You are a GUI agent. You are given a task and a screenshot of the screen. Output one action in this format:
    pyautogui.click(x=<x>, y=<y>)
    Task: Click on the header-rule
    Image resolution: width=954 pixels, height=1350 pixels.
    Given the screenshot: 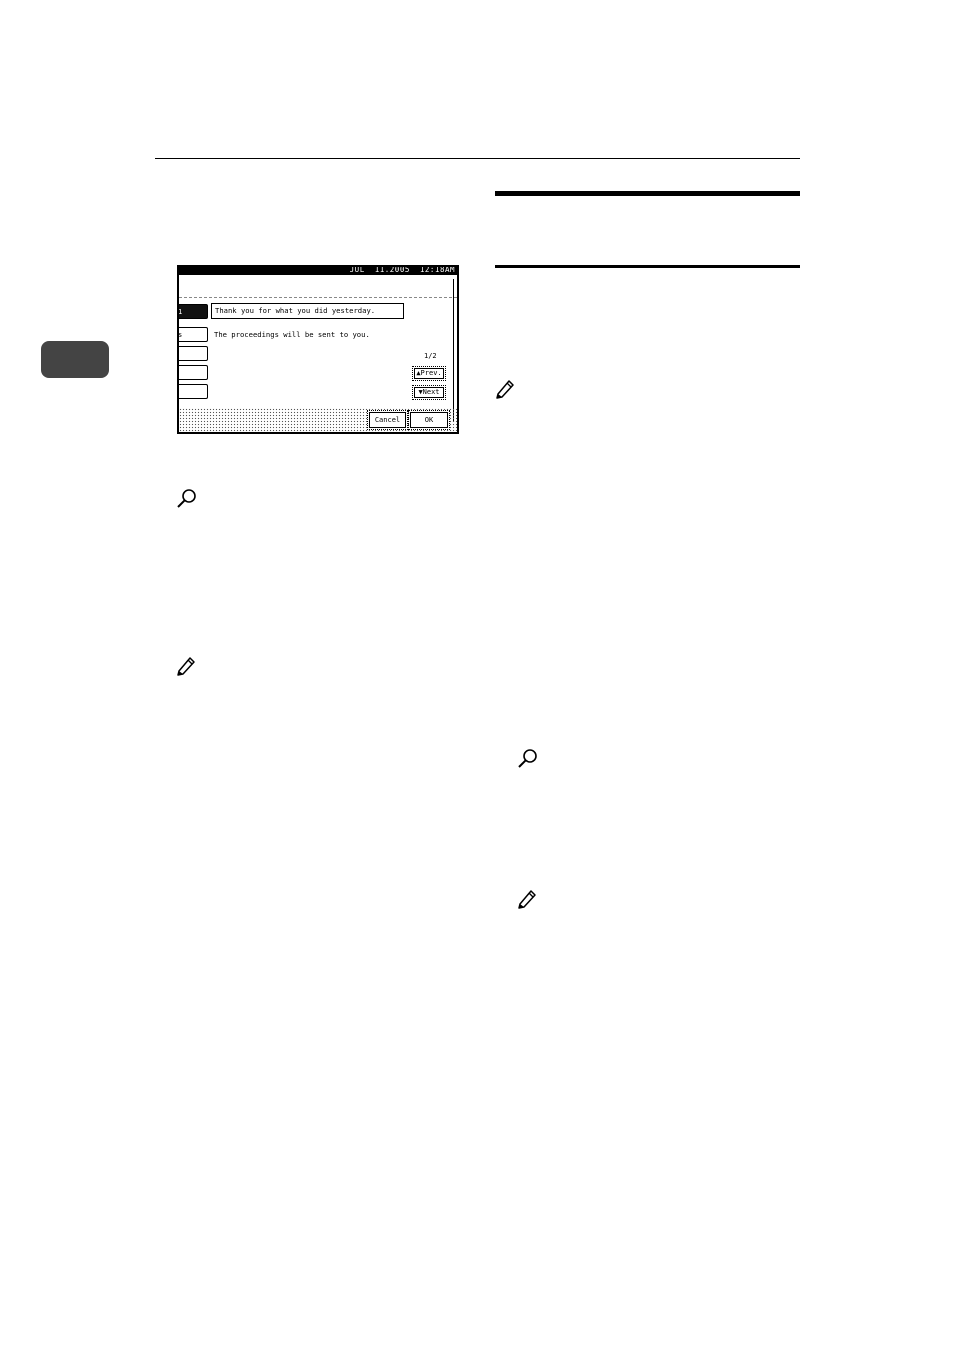 What is the action you would take?
    pyautogui.click(x=477, y=158)
    